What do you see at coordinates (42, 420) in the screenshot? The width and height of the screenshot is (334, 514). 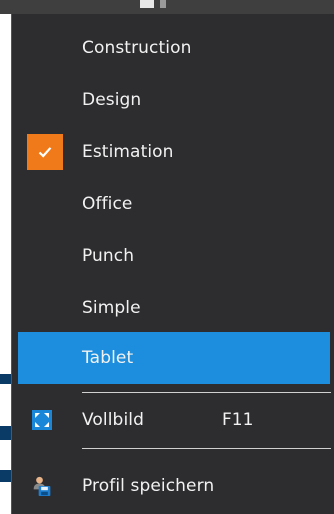 I see `fullscreen-icon` at bounding box center [42, 420].